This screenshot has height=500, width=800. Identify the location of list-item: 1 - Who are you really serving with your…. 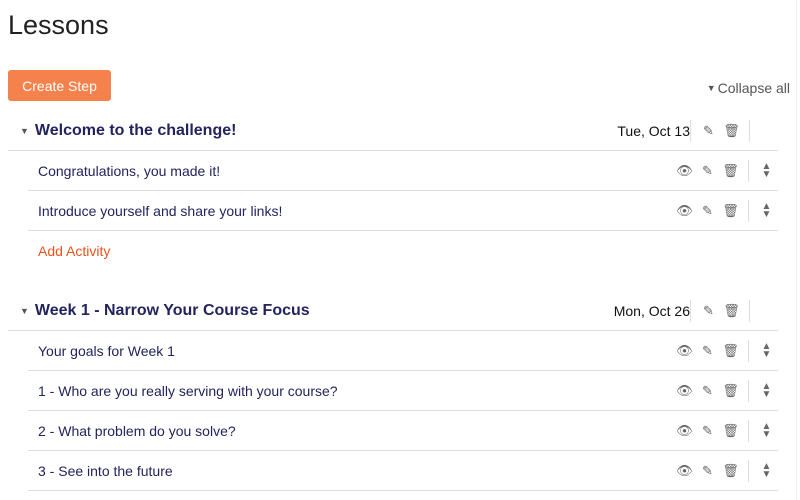
(403, 391).